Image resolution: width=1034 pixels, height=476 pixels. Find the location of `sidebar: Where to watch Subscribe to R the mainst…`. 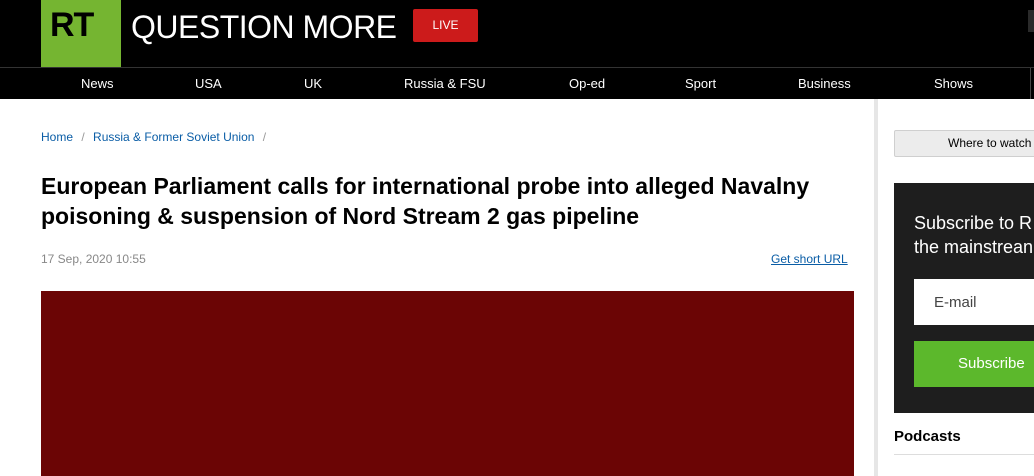

sidebar: Where to watch Subscribe to R the mainst… is located at coordinates (956, 287).